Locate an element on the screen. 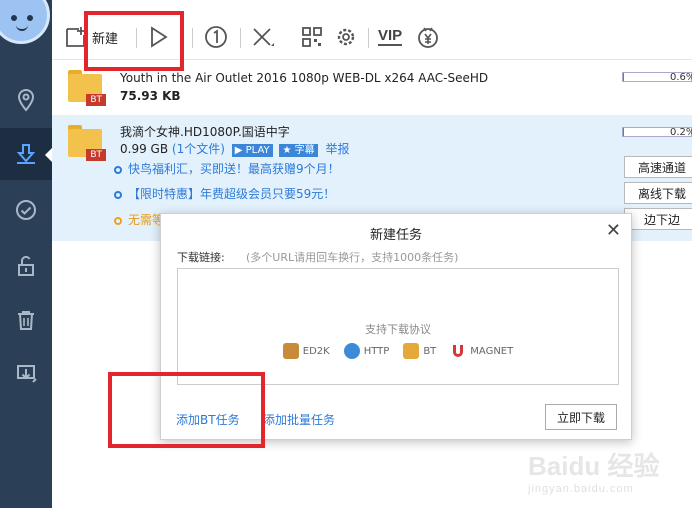  add-file-icon is located at coordinates (75, 37).